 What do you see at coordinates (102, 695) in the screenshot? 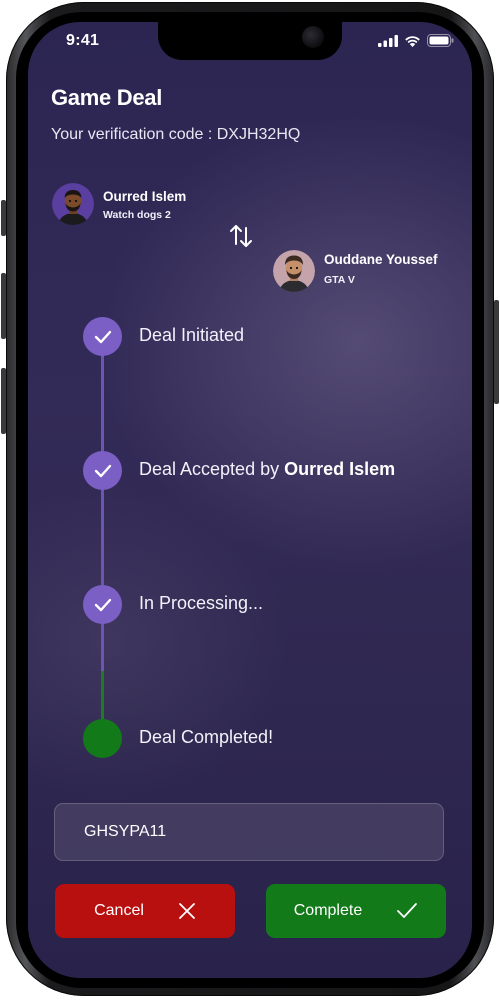
I see `timeline-connector-3-complete` at bounding box center [102, 695].